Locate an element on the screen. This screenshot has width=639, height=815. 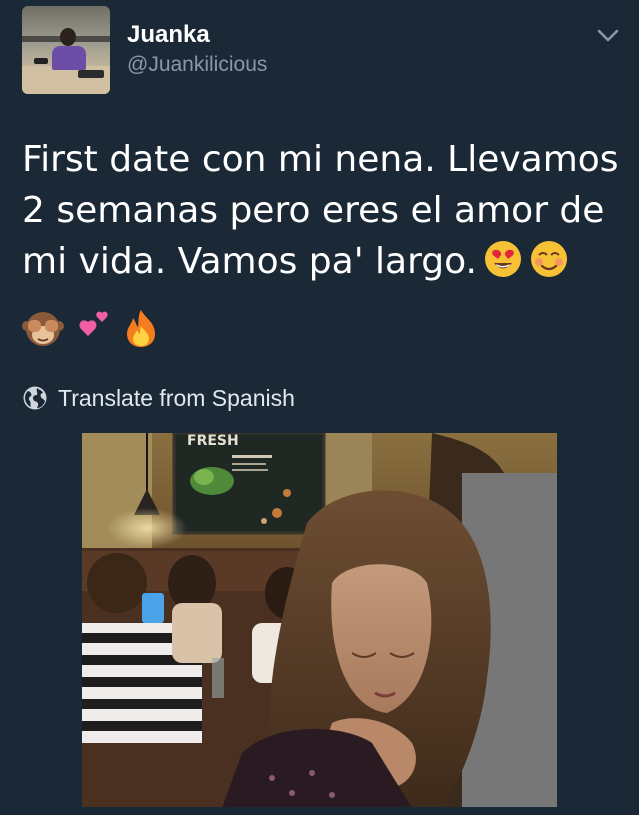
avatar-console is located at coordinates (91, 74).